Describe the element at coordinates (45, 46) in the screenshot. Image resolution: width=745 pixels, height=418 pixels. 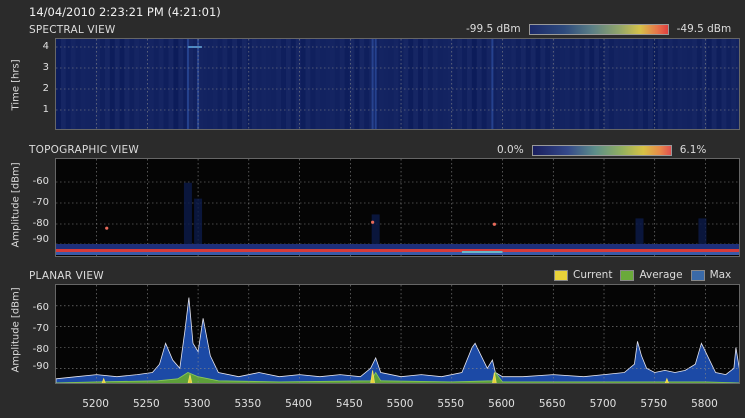
I see `y-tick-label: 4` at that location.